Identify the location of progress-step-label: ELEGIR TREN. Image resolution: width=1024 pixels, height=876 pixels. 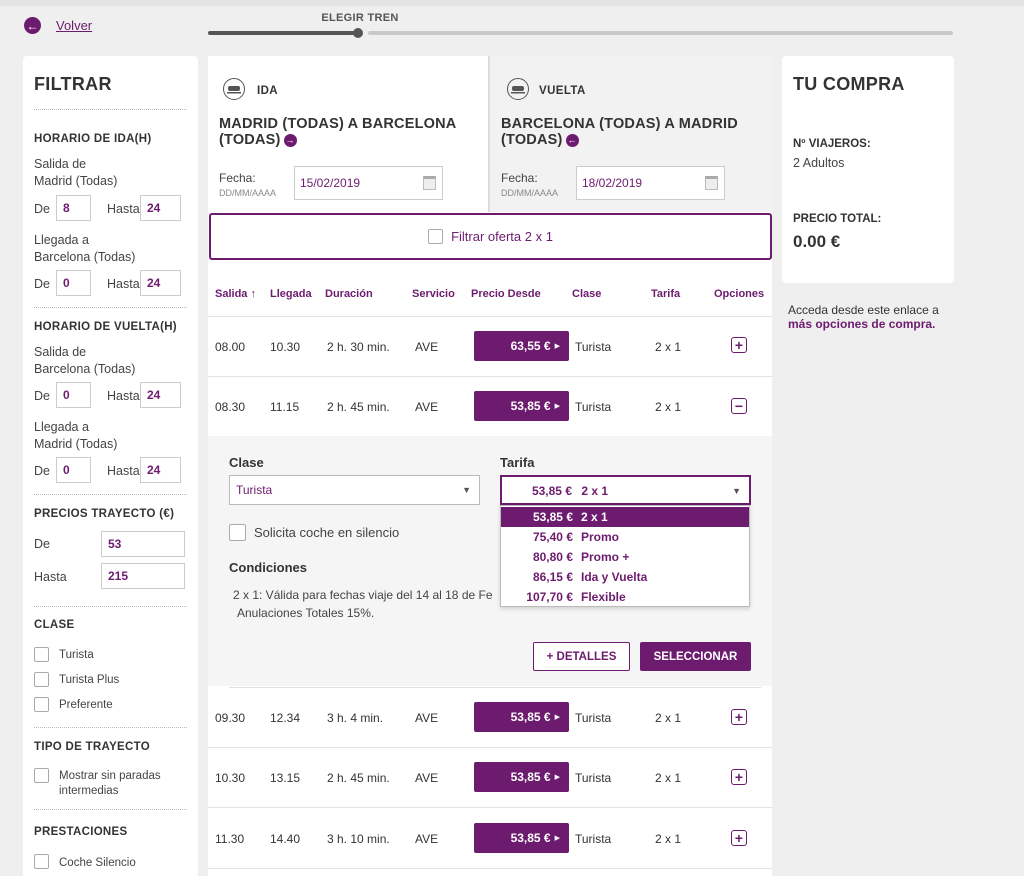
(360, 18).